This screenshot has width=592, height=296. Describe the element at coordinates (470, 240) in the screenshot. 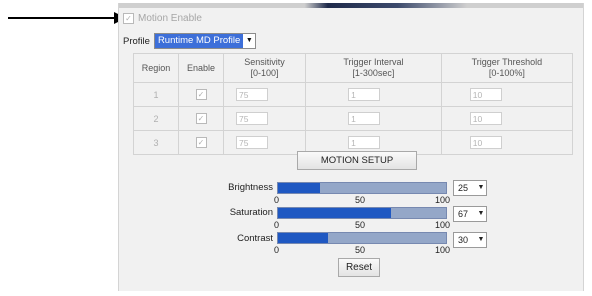

I see `contrast-select: 30 ▼` at that location.